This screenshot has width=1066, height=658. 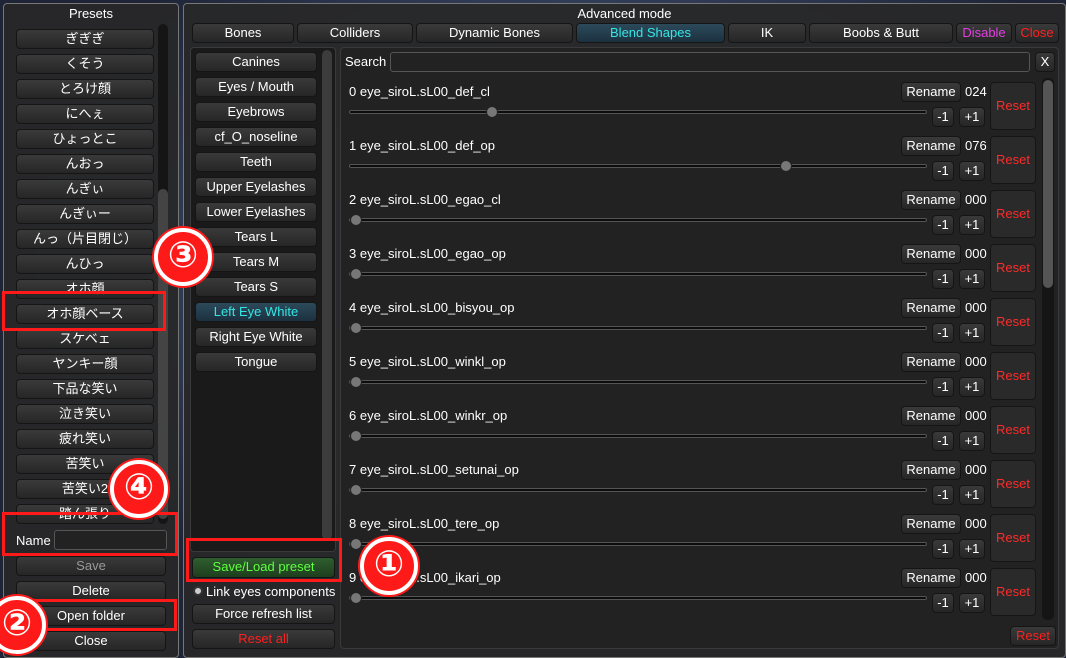 What do you see at coordinates (881, 33) in the screenshot?
I see `tab-boobs-butt: Boobs & Butt` at bounding box center [881, 33].